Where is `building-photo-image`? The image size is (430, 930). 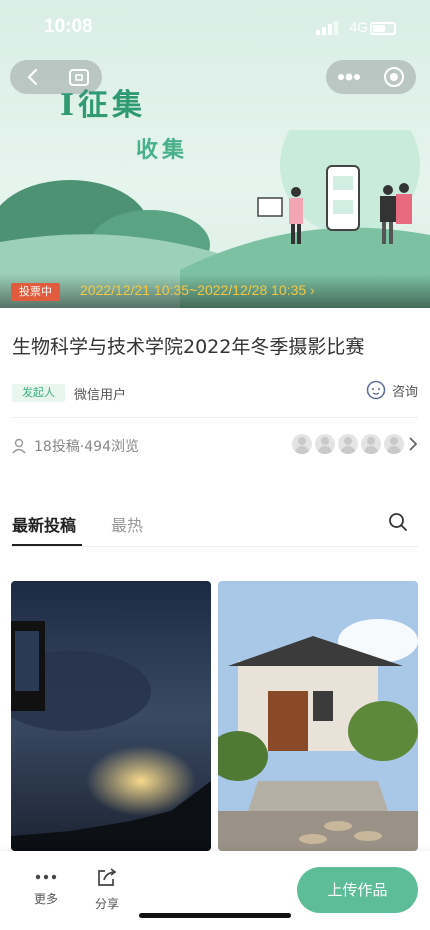 building-photo-image is located at coordinates (318, 716).